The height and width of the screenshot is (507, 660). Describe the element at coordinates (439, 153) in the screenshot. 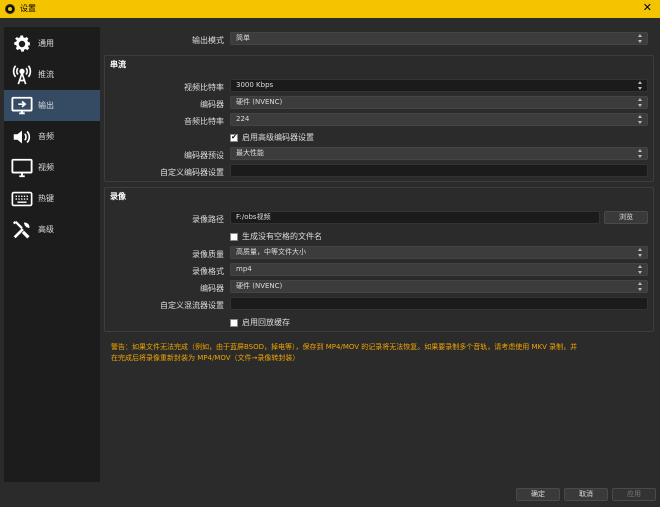

I see `encoder-preset-select: 最大性能` at that location.